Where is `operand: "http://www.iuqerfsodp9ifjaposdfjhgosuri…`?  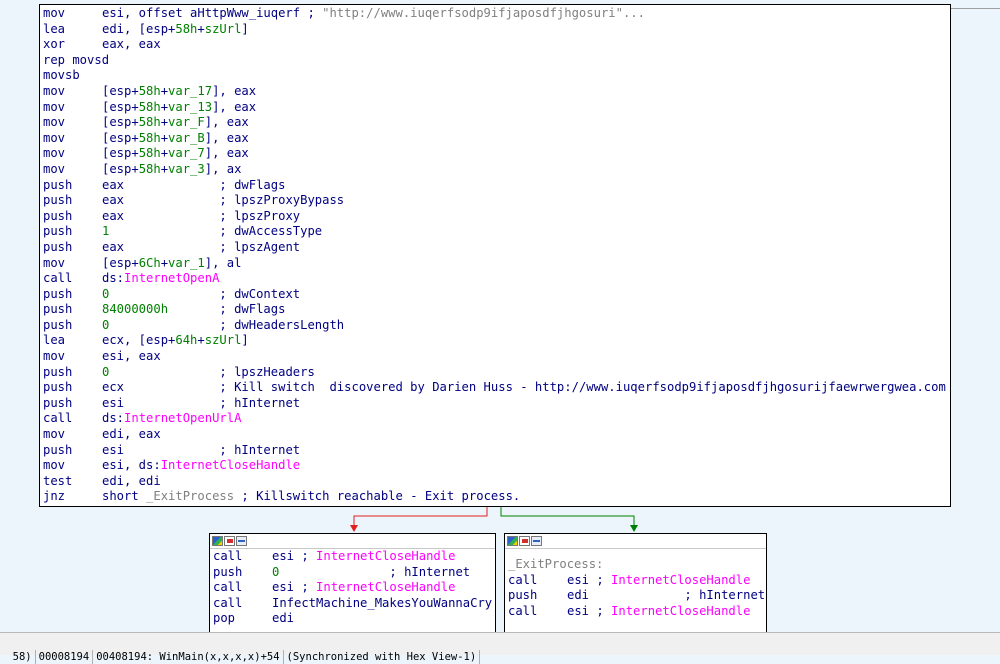
operand: "http://www.iuqerfsodp9ifjaposdfjhgosuri… is located at coordinates (483, 13).